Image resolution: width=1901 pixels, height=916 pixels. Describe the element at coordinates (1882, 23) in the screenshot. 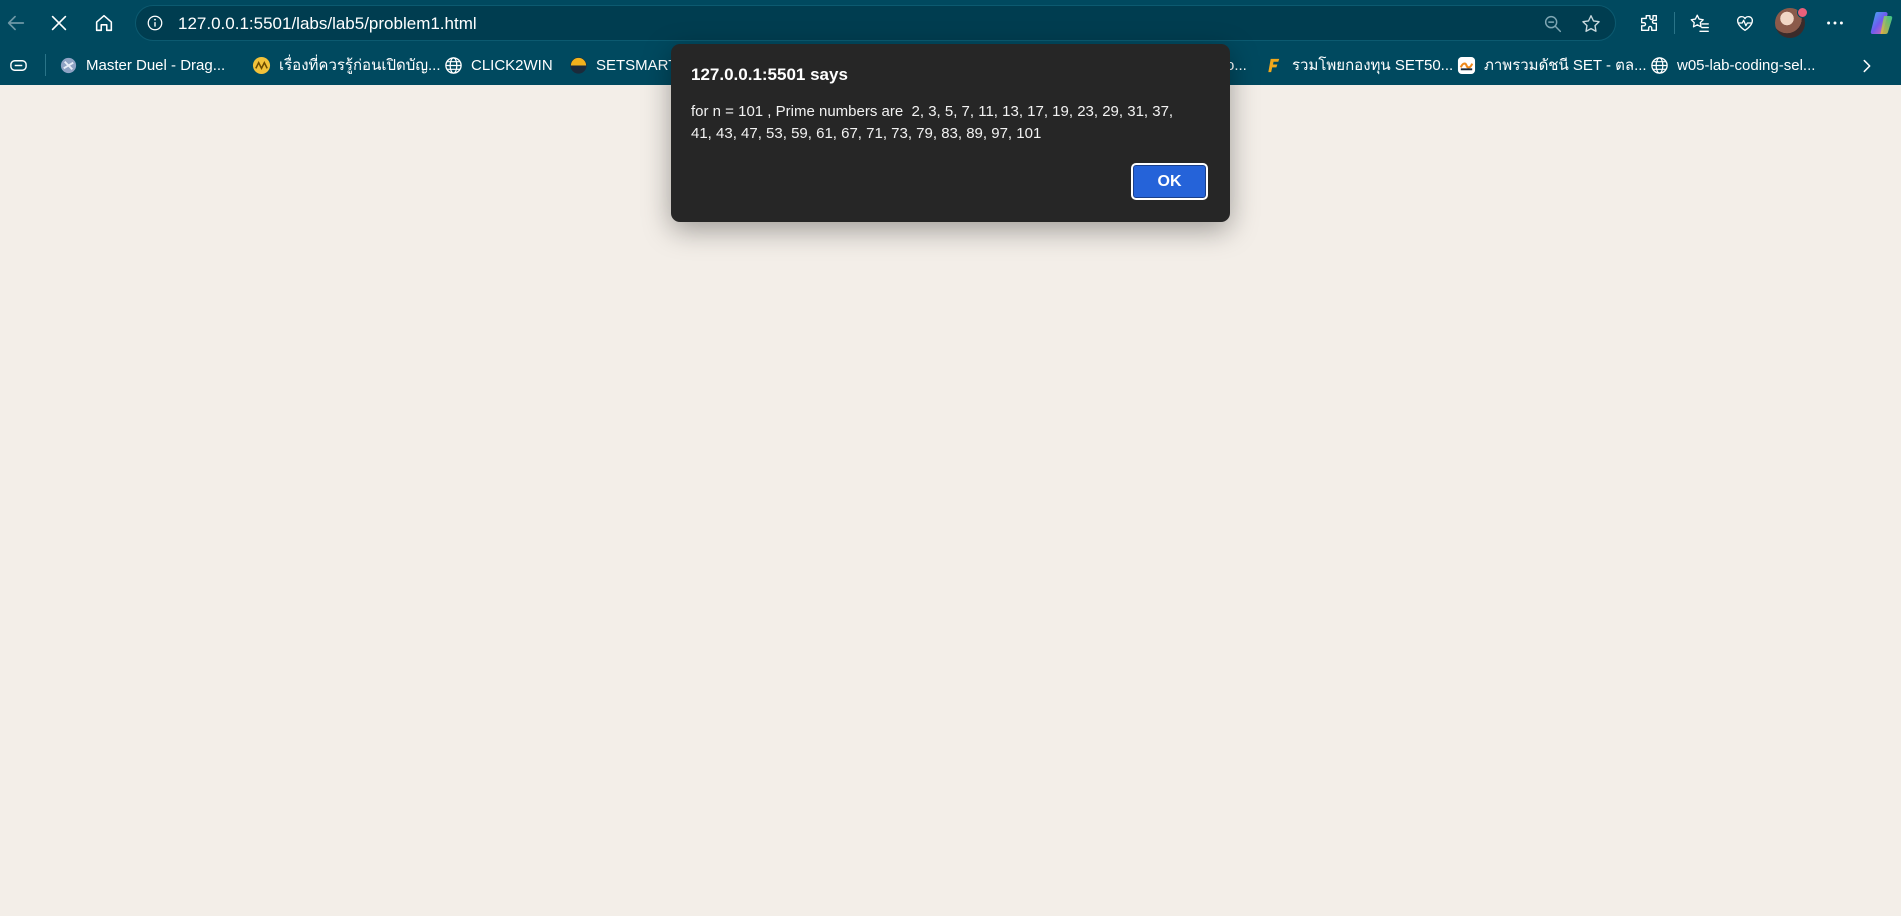

I see `copilot-icon` at that location.